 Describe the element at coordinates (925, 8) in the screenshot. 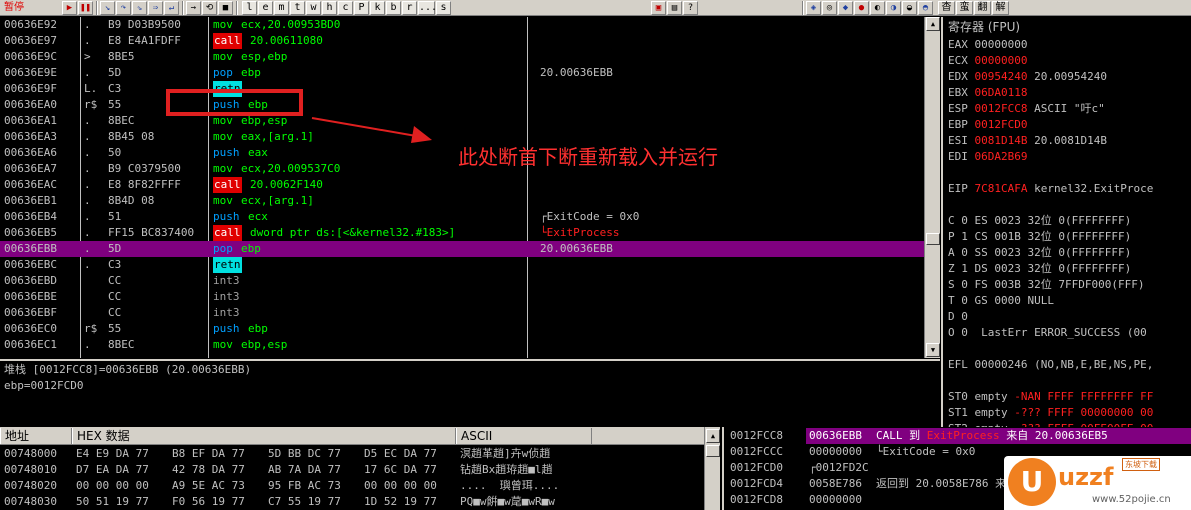

I see `plugin8-icon: ◓` at that location.